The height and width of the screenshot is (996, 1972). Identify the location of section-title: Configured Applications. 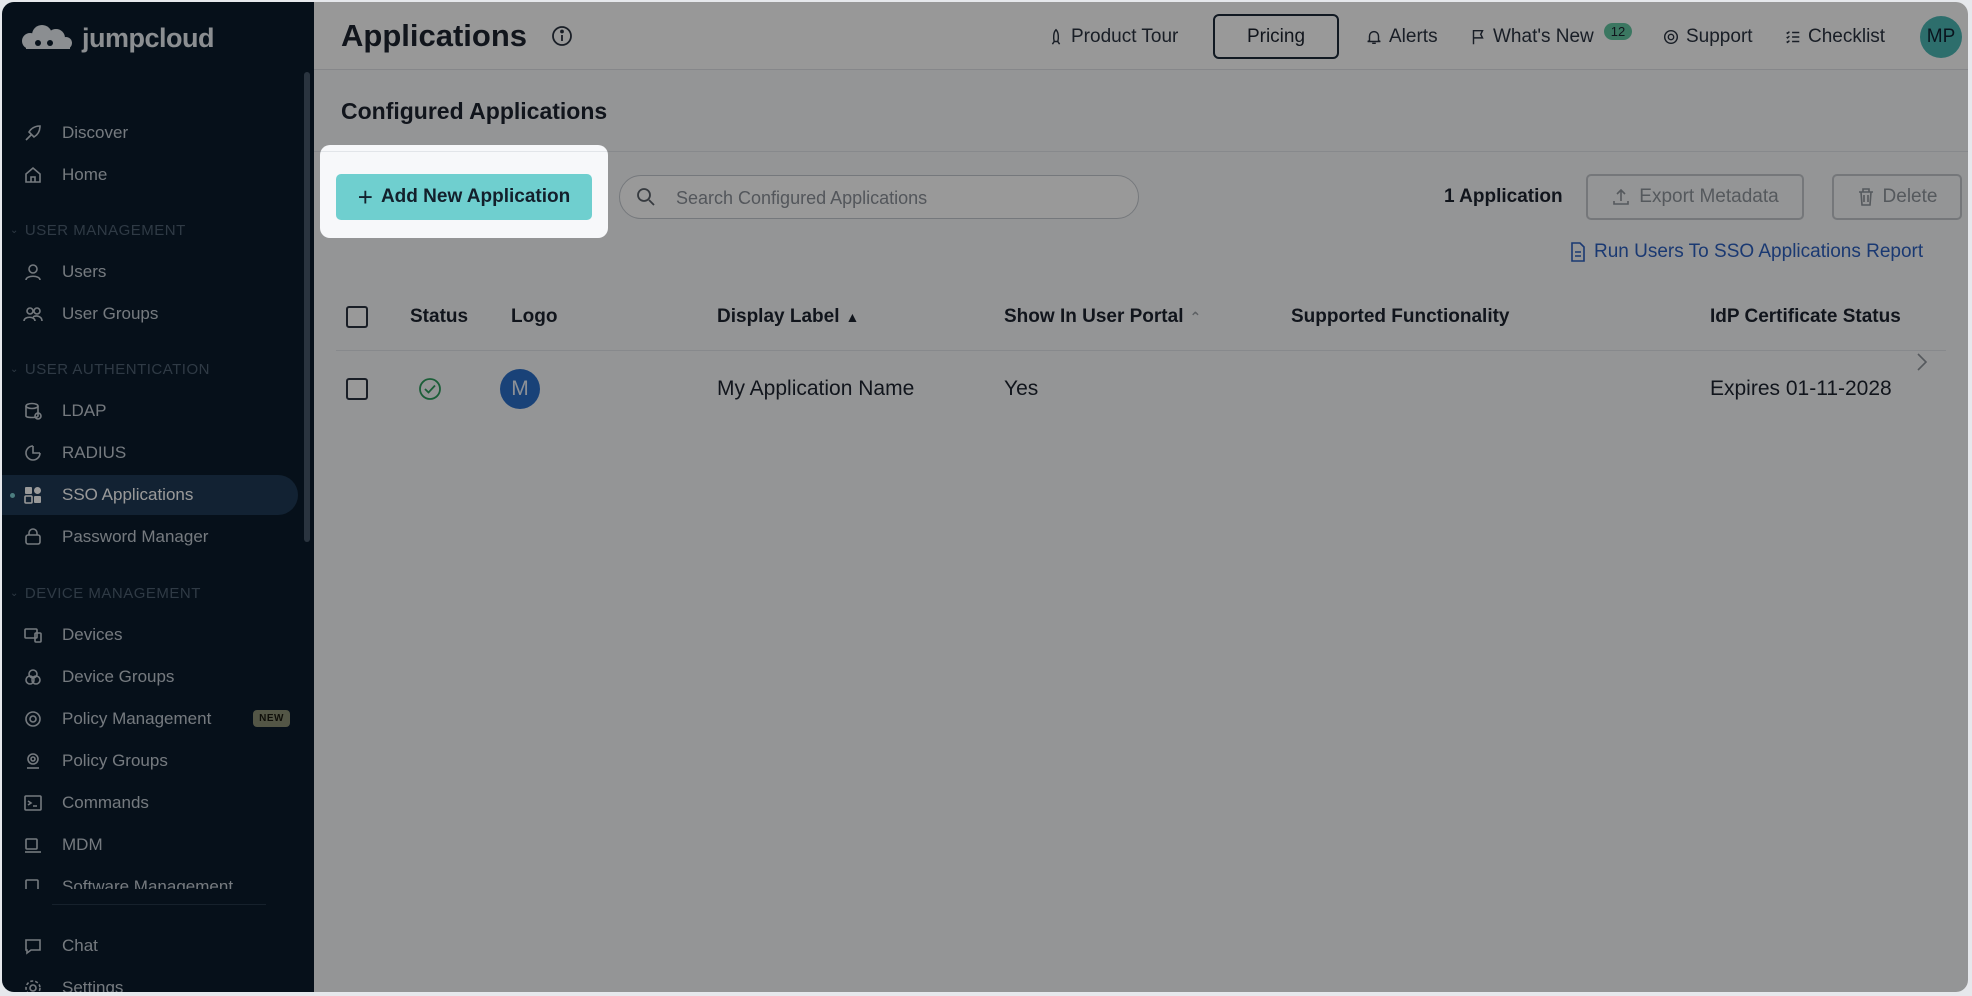
(474, 111).